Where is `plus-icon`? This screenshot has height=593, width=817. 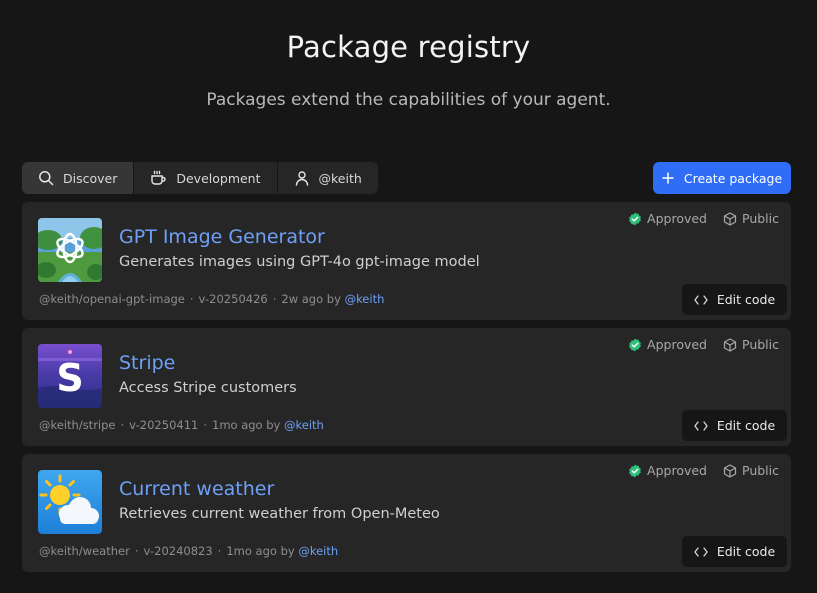 plus-icon is located at coordinates (668, 178).